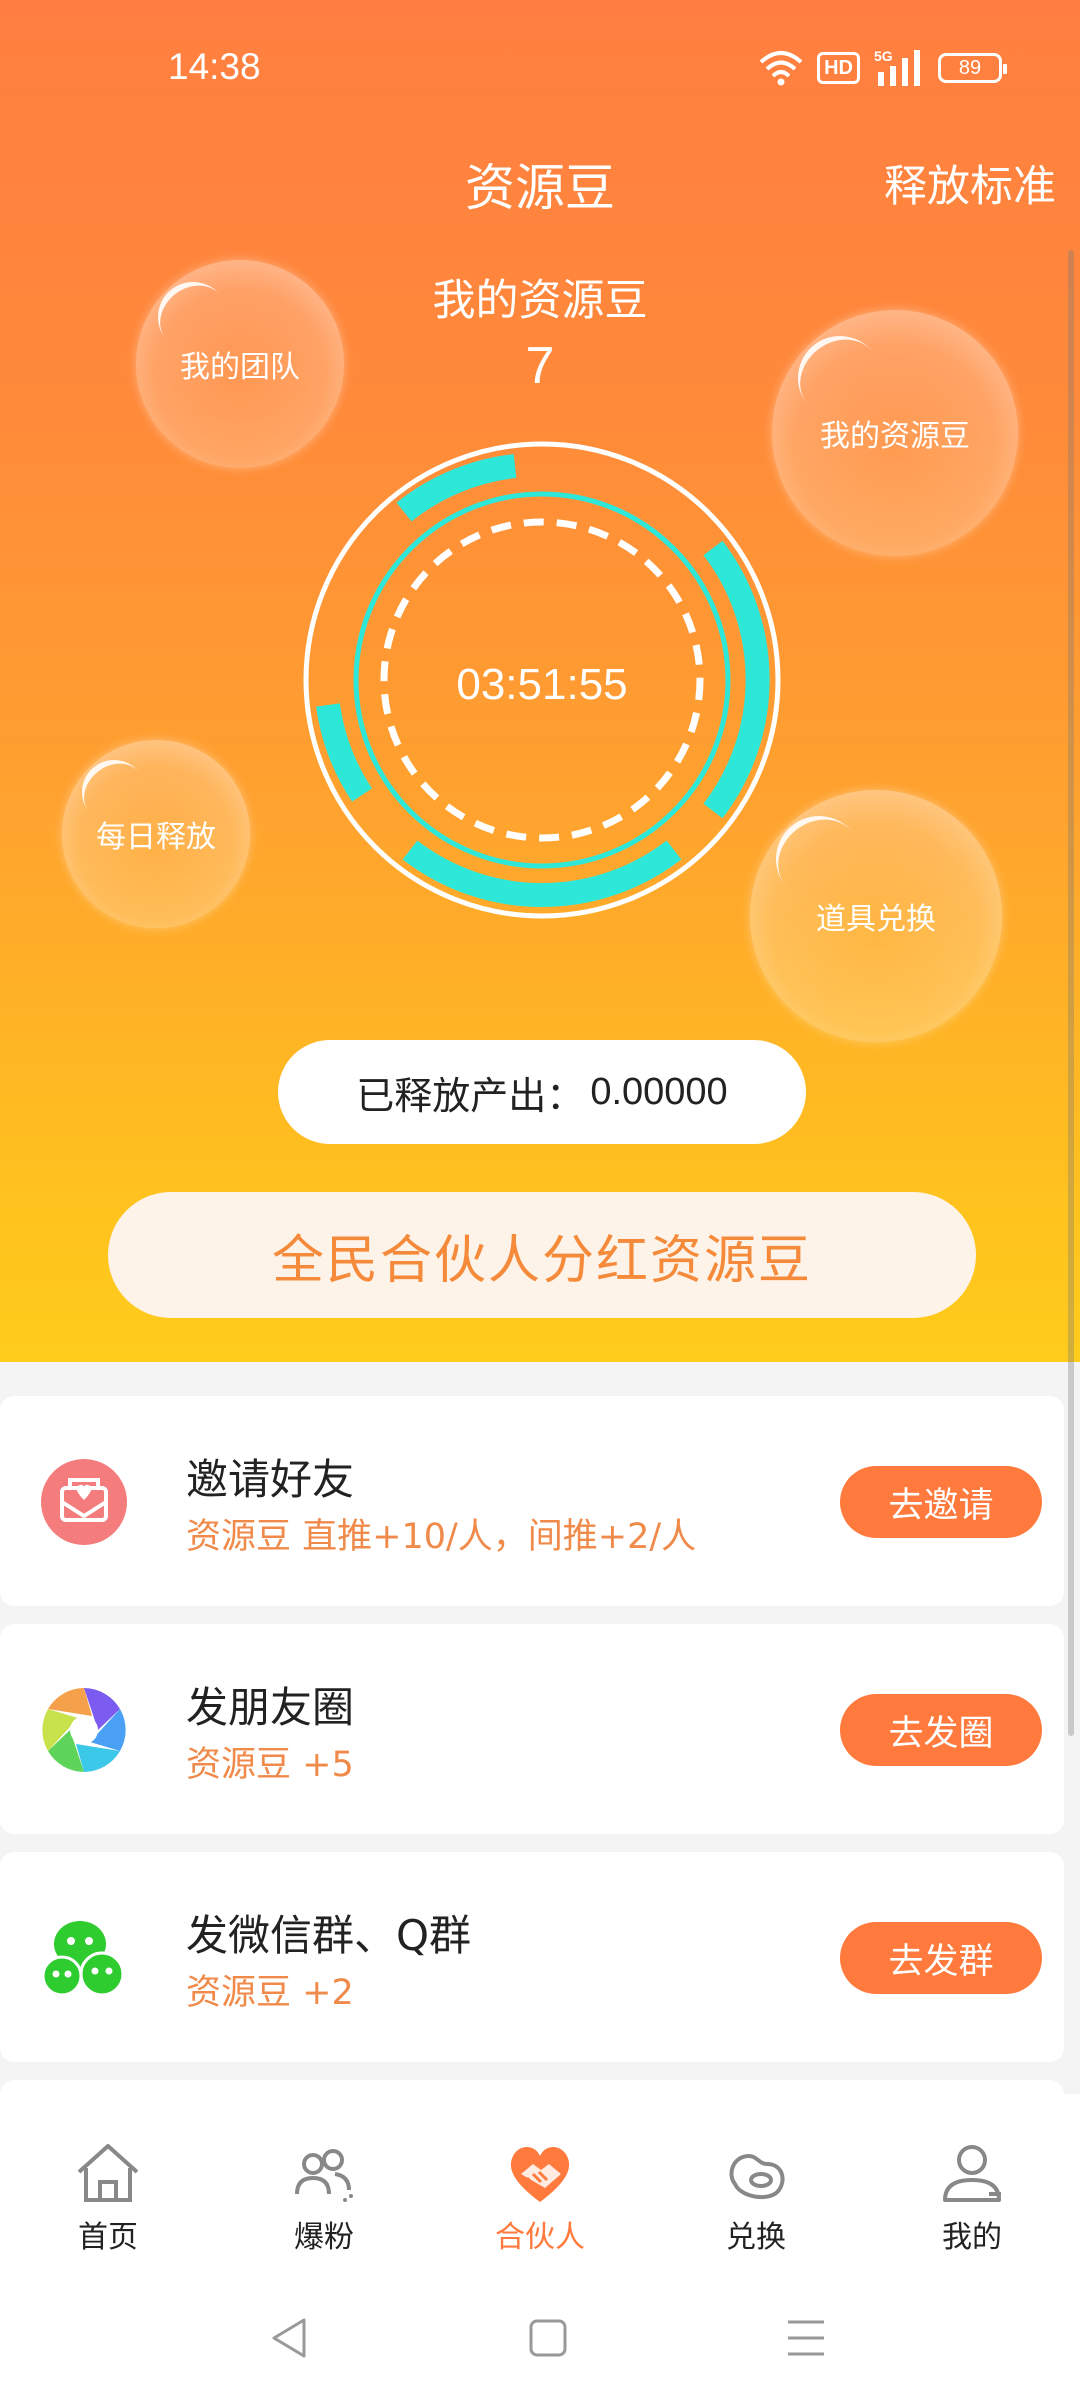 This screenshot has height=2400, width=1080. I want to click on item-exchange-bubble: 道具兑换, so click(876, 916).